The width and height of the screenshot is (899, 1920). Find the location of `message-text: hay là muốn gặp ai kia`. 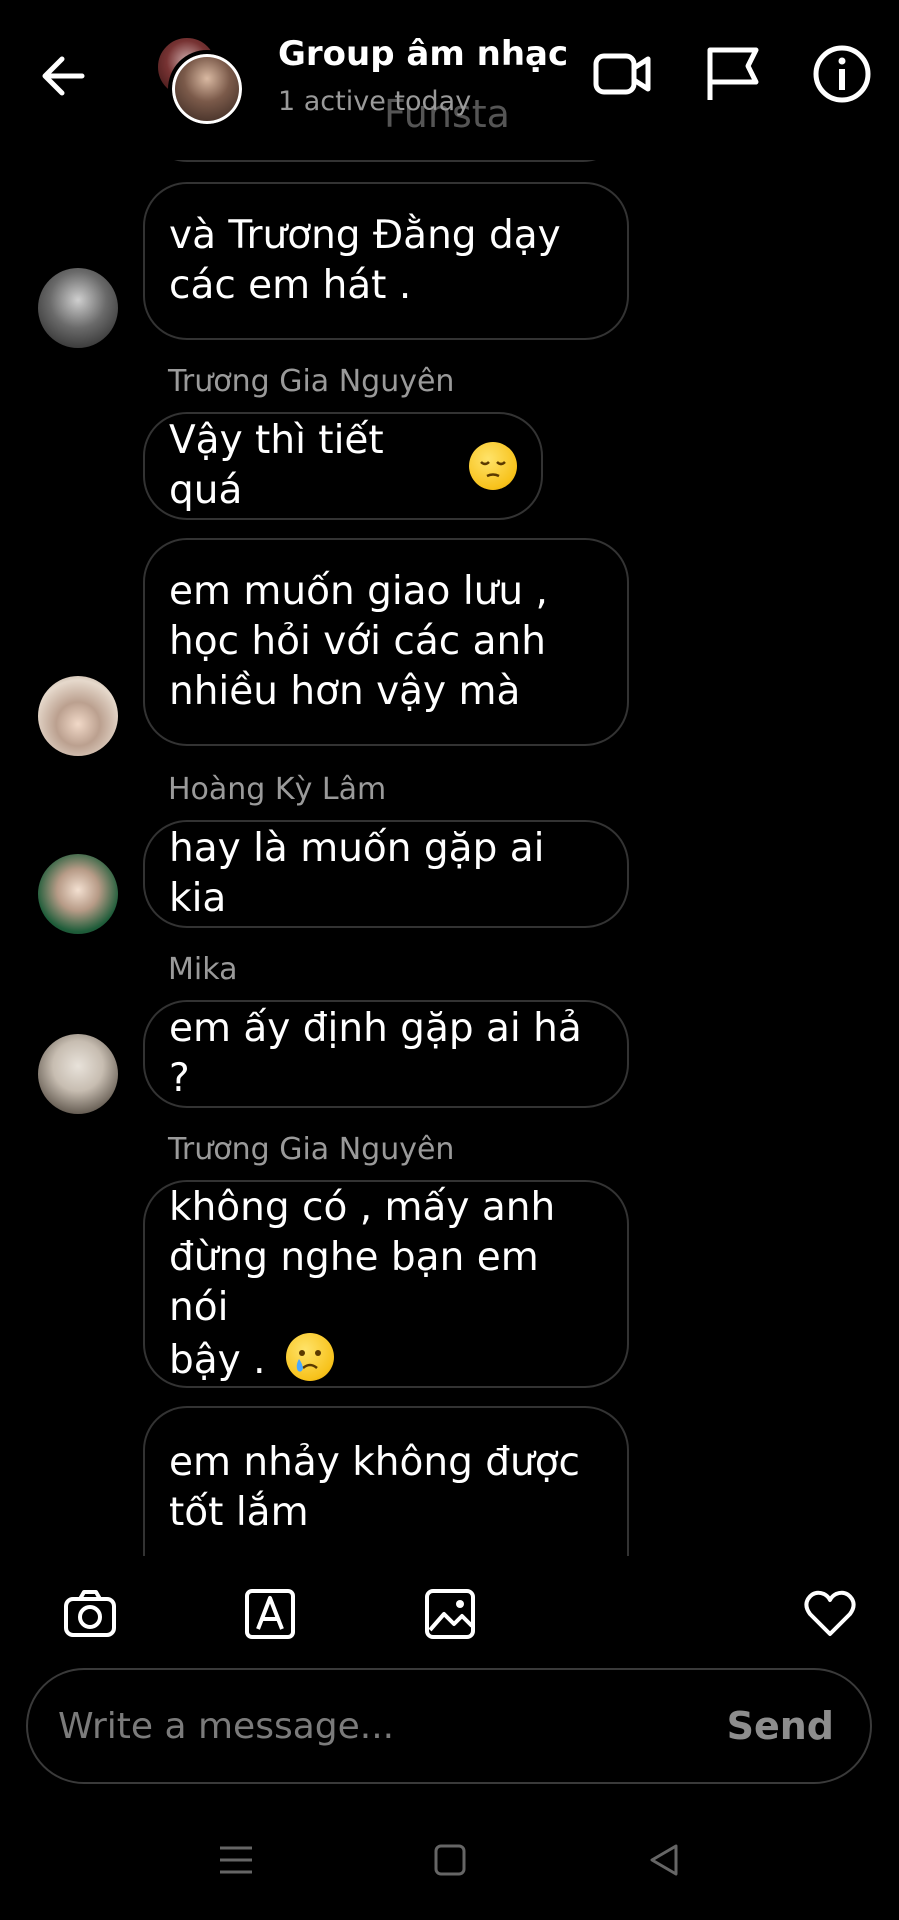

message-text: hay là muốn gặp ai kia is located at coordinates (357, 873).